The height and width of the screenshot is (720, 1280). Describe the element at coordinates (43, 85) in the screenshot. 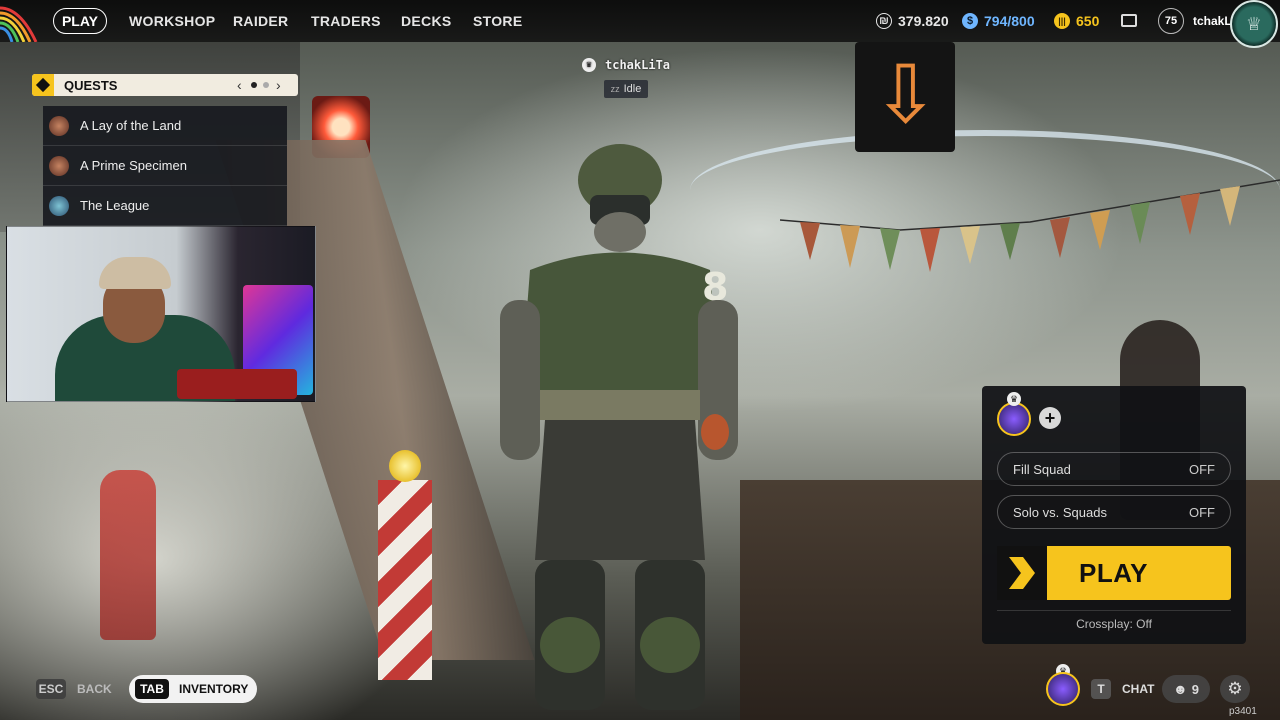

I see `quests-icon` at that location.